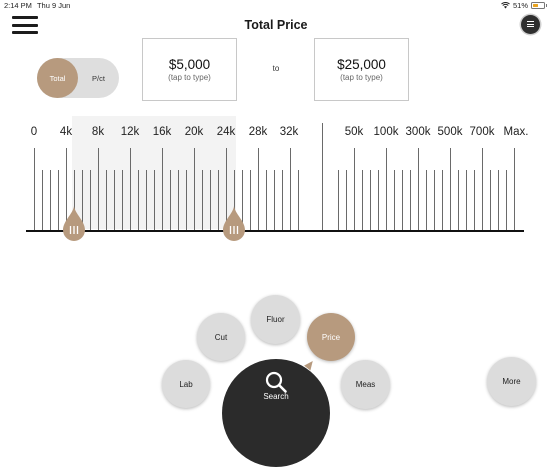 This screenshot has width=552, height=467. What do you see at coordinates (418, 132) in the screenshot?
I see `ruler-label: 300k` at bounding box center [418, 132].